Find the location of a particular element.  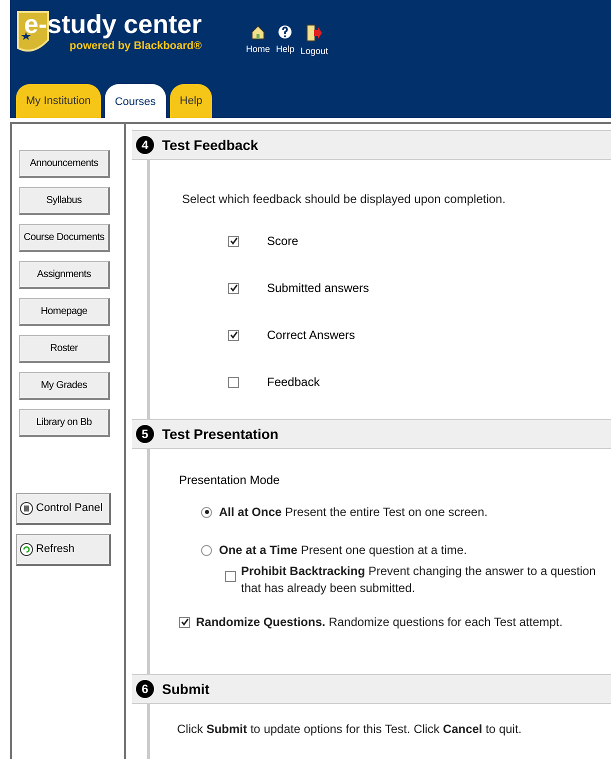

control-panel-icon is located at coordinates (26, 508).